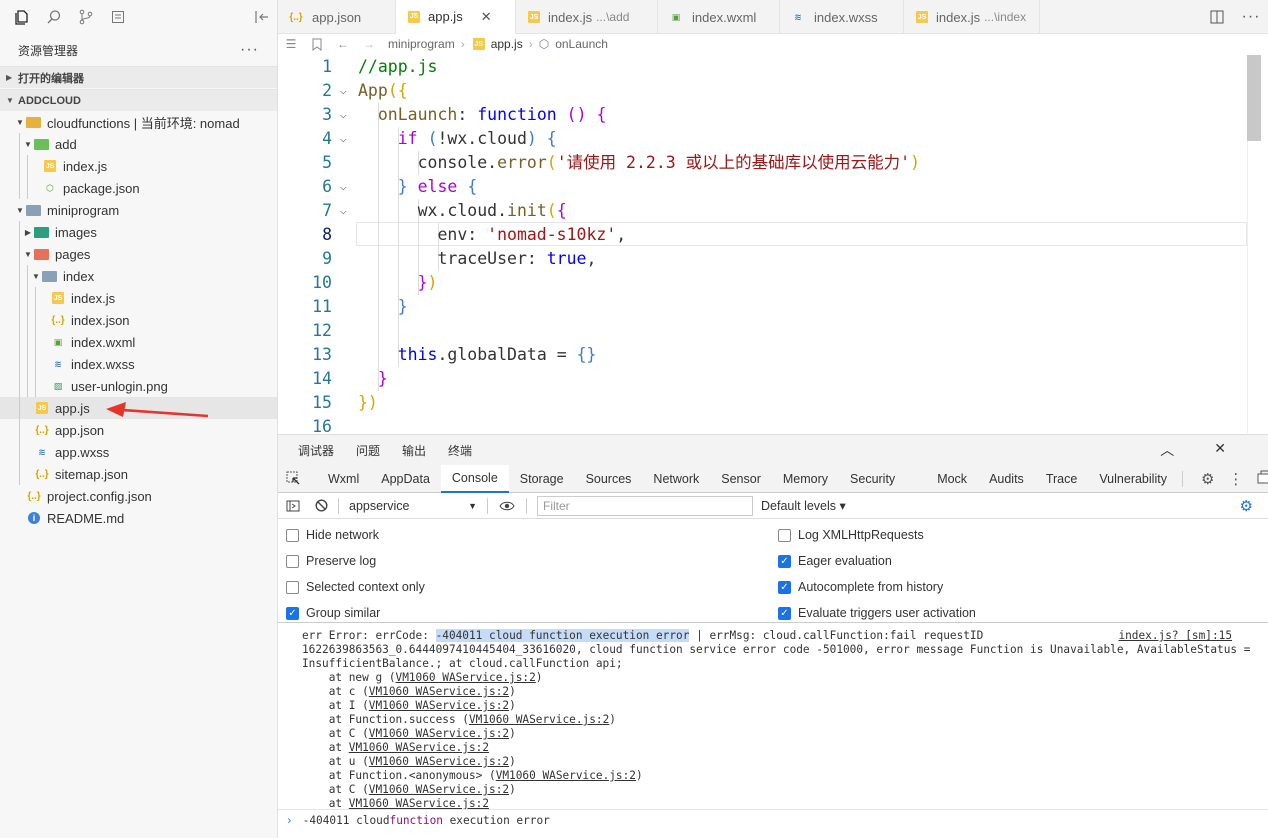 Image resolution: width=1268 pixels, height=838 pixels. Describe the element at coordinates (138, 518) in the screenshot. I see `tree-item: i README.md` at that location.